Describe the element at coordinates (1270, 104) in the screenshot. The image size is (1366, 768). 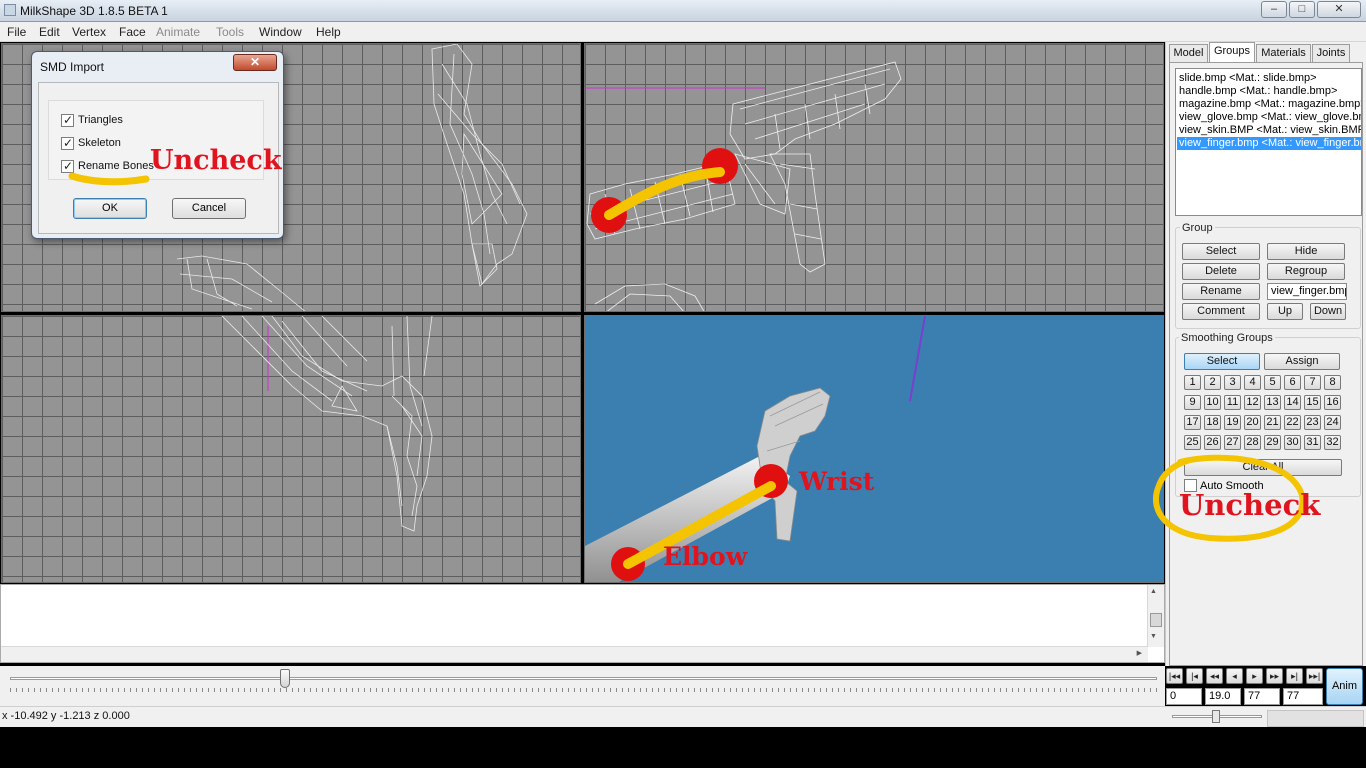
I see `list-item: magazine.bmp <Mat.: magazine.bmp>` at that location.